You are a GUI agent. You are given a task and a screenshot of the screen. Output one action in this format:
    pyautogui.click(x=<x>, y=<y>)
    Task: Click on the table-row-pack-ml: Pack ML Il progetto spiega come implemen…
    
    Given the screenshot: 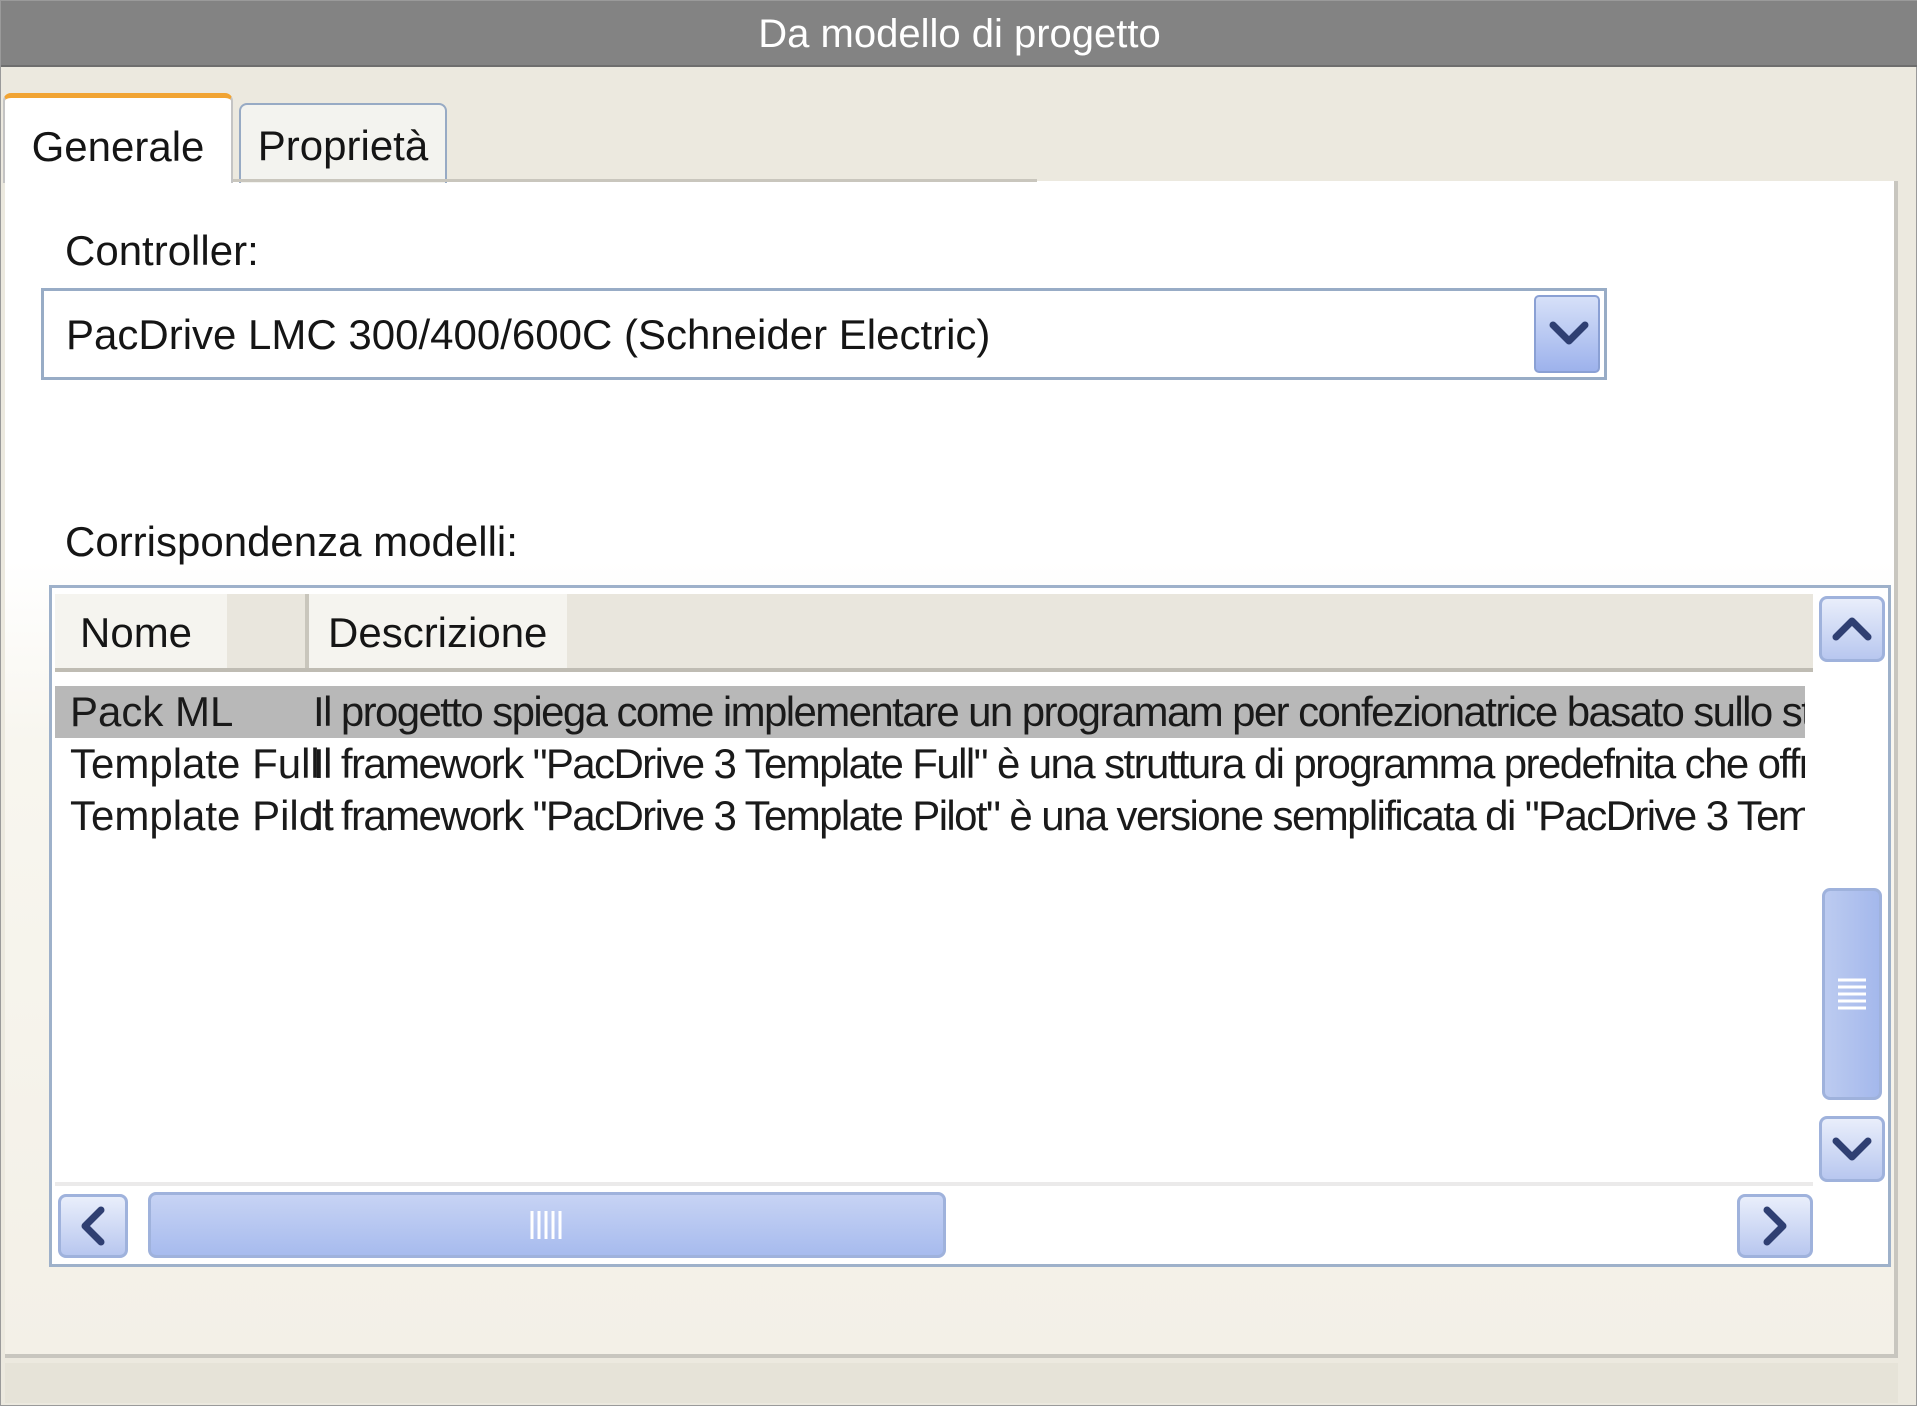 What is the action you would take?
    pyautogui.click(x=930, y=712)
    